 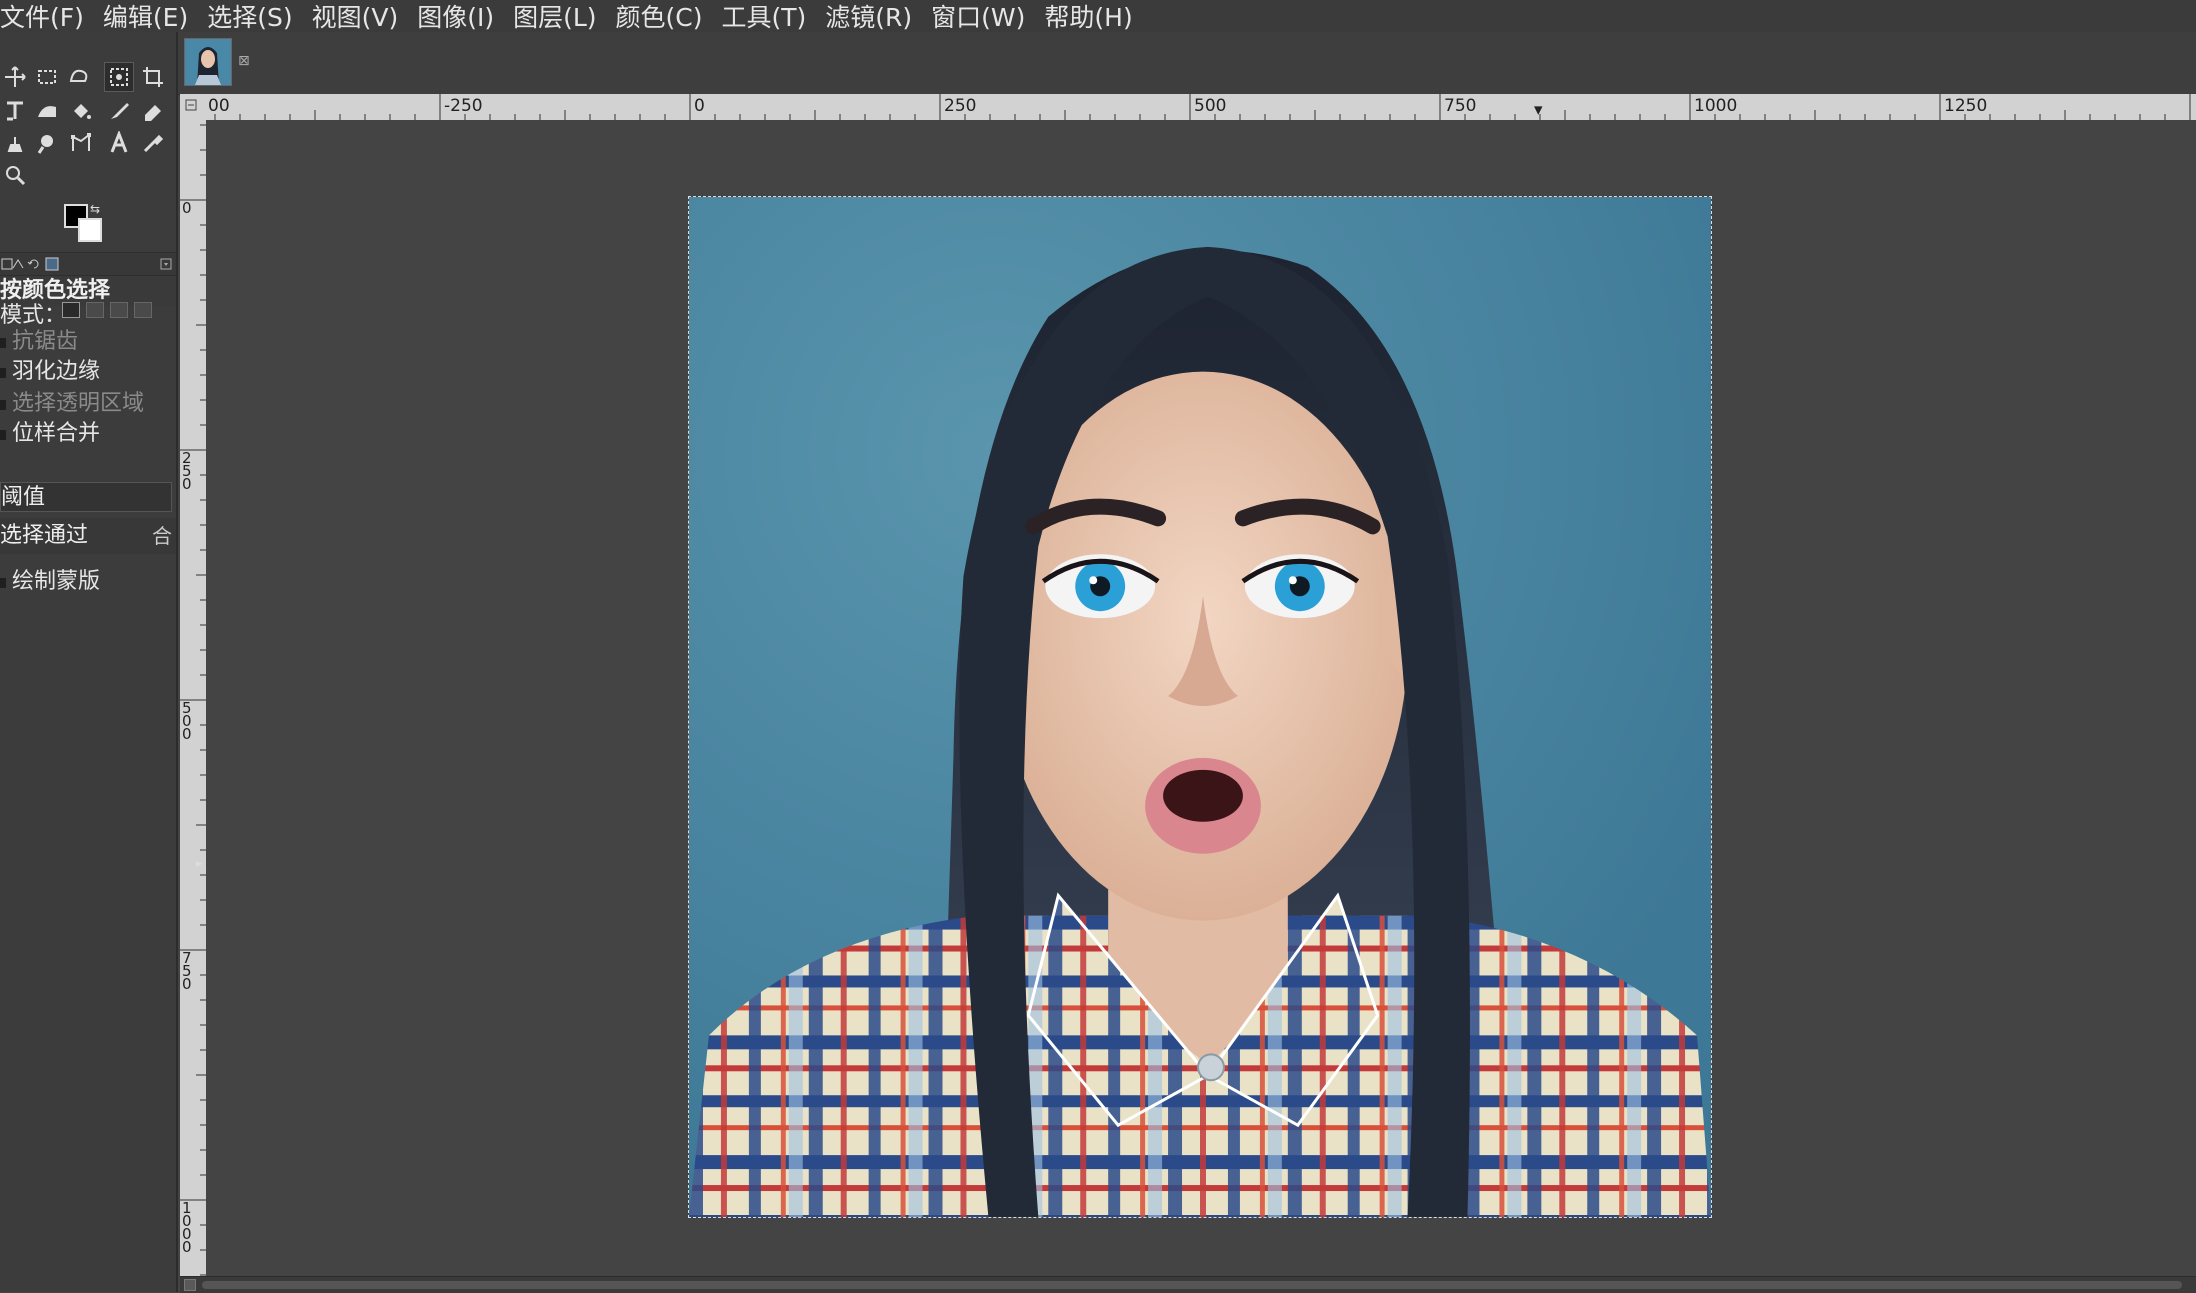 What do you see at coordinates (3, 435) in the screenshot?
I see `sample-merged-checkbox` at bounding box center [3, 435].